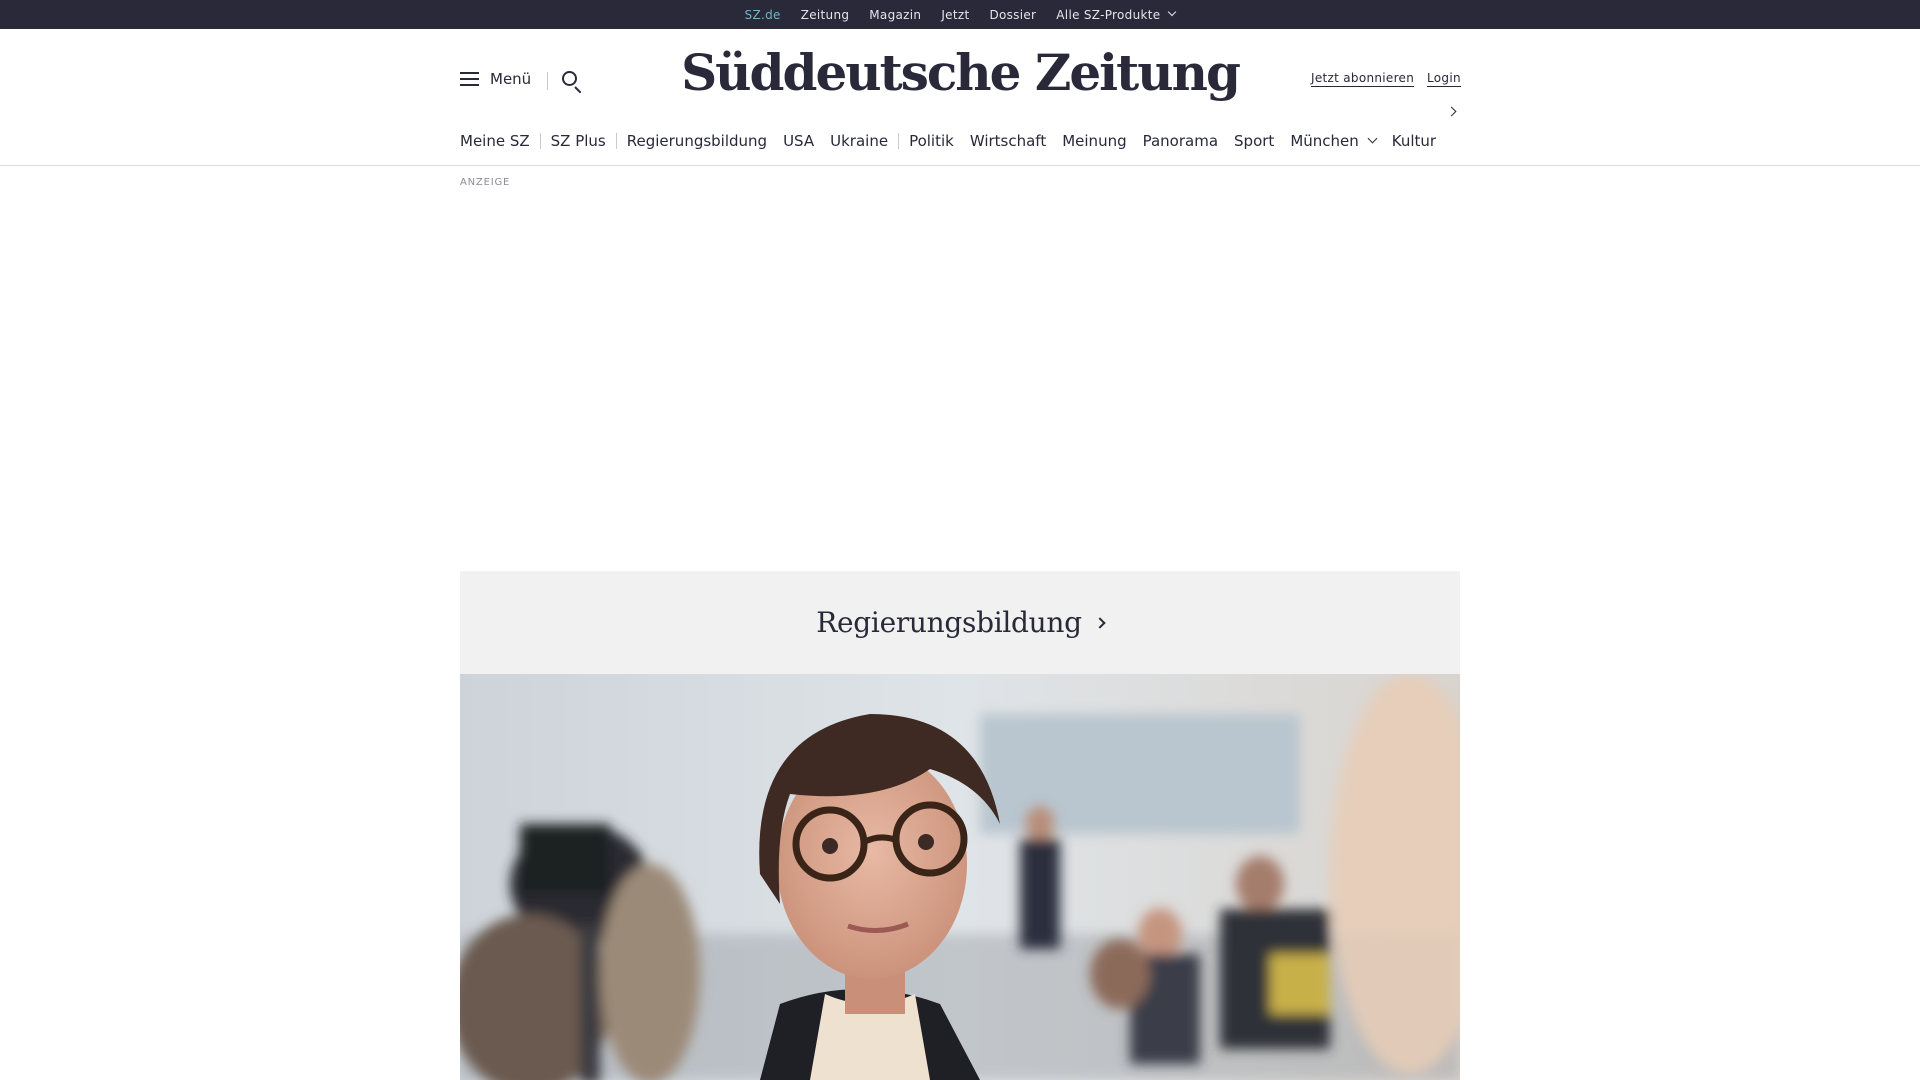  Describe the element at coordinates (697, 141) in the screenshot. I see `nav-item-regierungsbildung: Regierungsbildung` at that location.